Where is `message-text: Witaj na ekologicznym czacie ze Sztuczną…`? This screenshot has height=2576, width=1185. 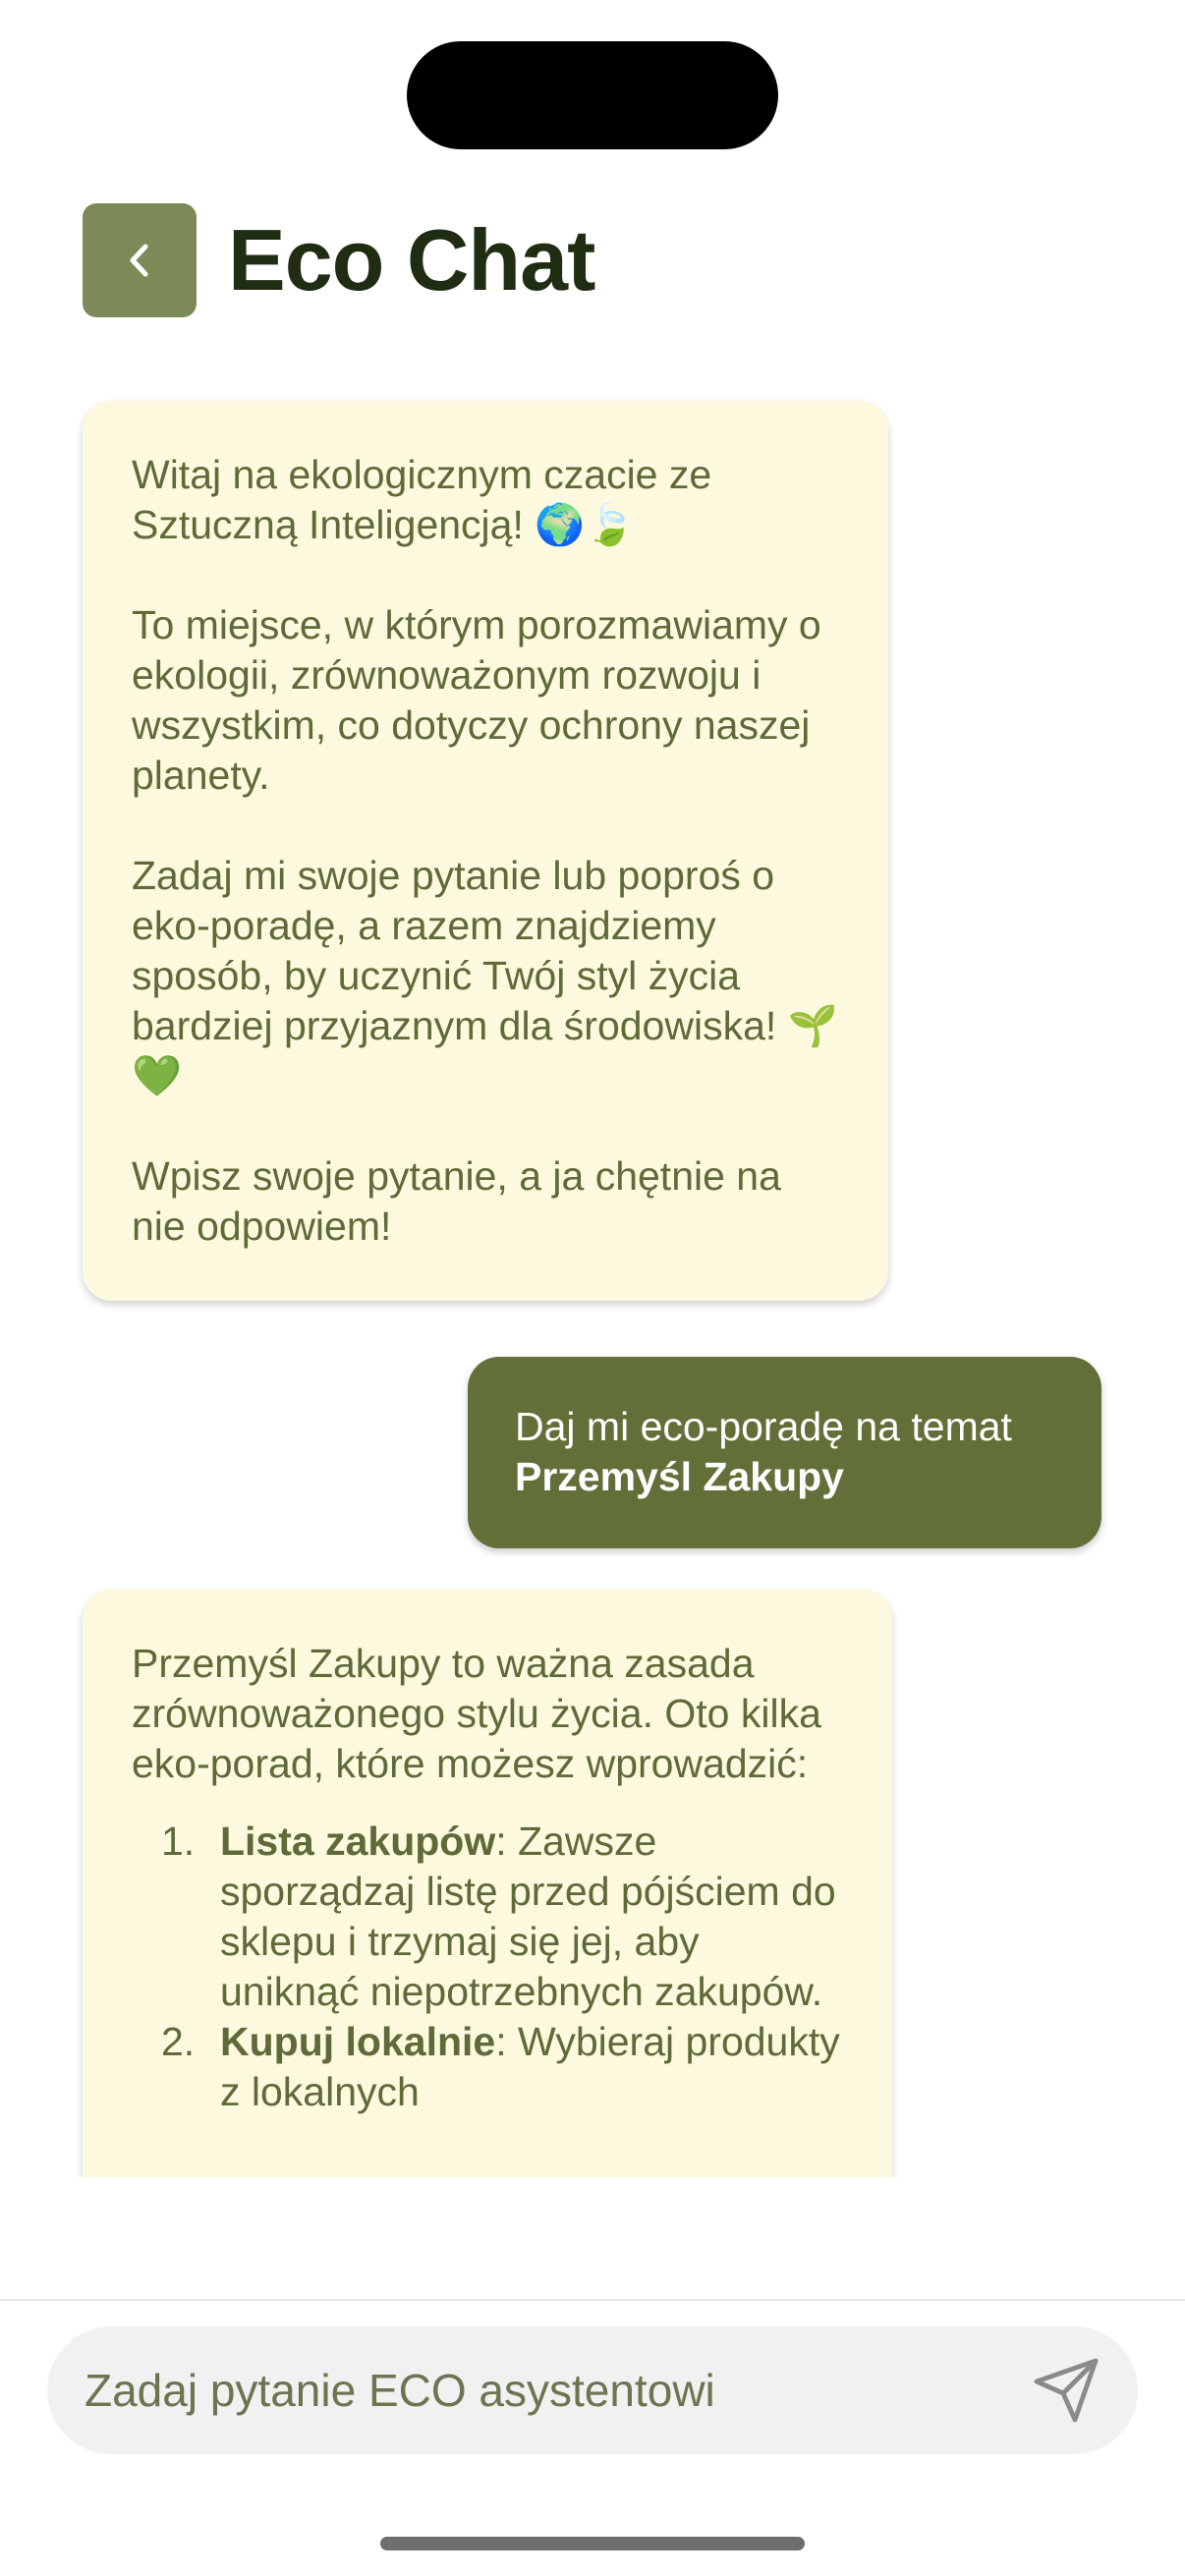
message-text: Witaj na ekologicznym czacie ze Sztuczną… is located at coordinates (422, 499).